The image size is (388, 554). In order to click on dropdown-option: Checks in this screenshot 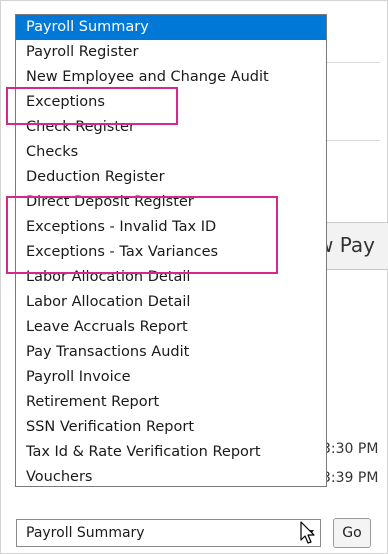, I will do `click(171, 152)`.